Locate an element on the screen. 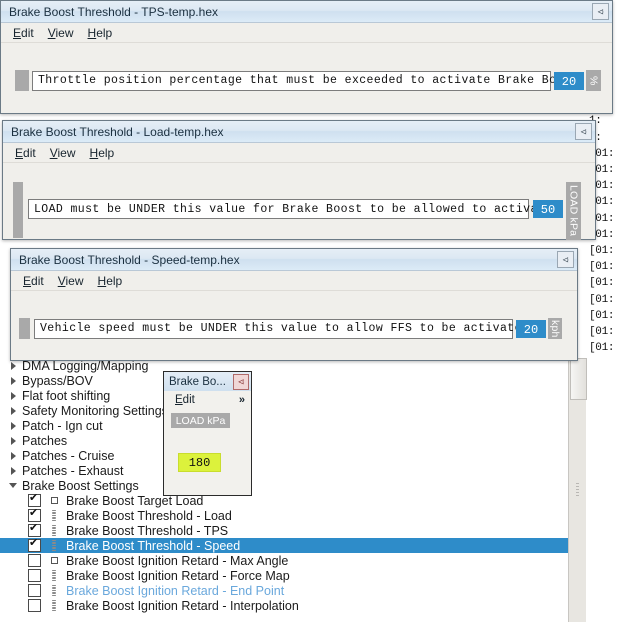 This screenshot has height=622, width=618. menubar-speed: Edit View Help is located at coordinates (294, 281).